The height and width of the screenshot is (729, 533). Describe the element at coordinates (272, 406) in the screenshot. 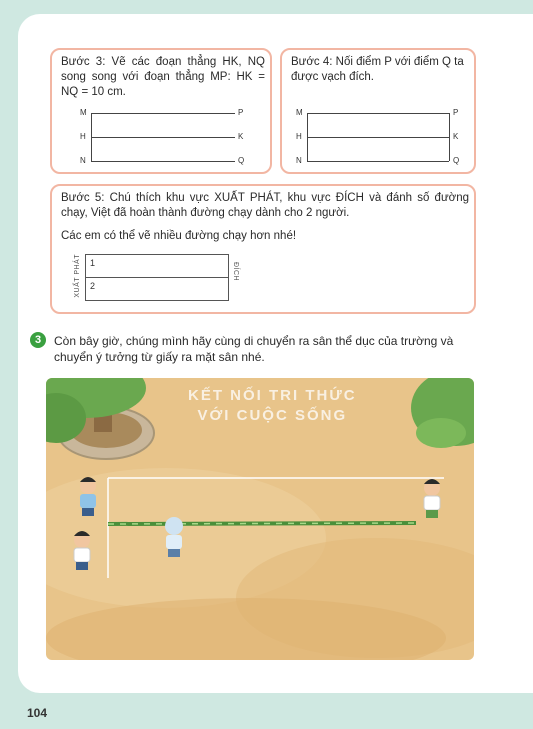

I see `watermark: KẾT NỐI TRI THỨC VỚI CUỘC SỐNG` at that location.